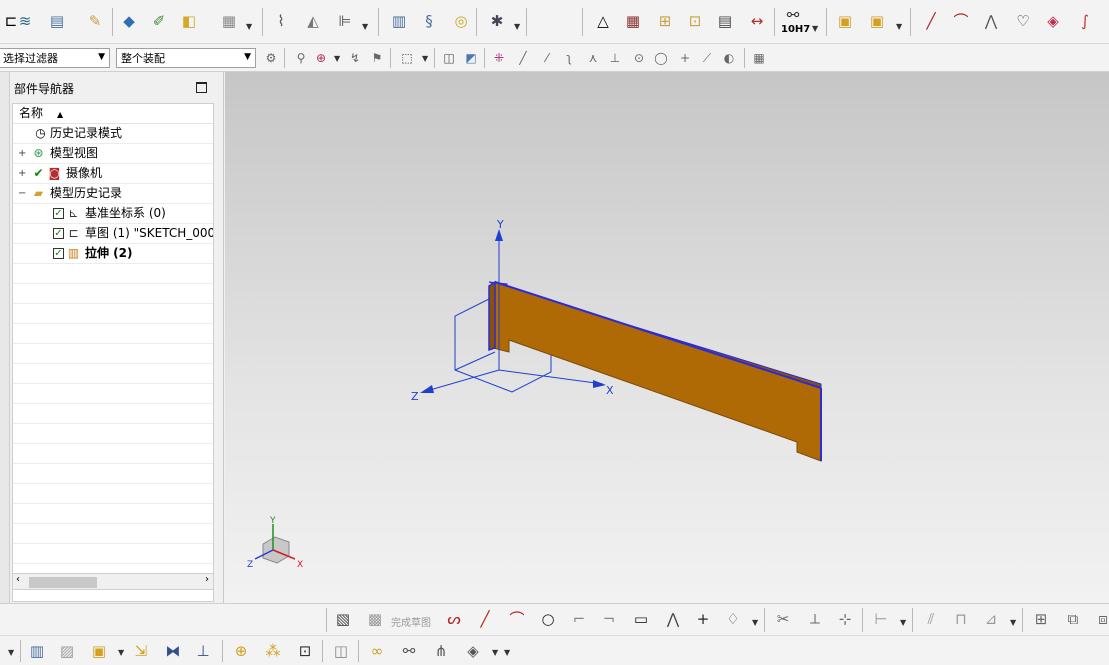 Image resolution: width=1109 pixels, height=665 pixels. What do you see at coordinates (377, 651) in the screenshot?
I see `chain-icon: ∞` at bounding box center [377, 651].